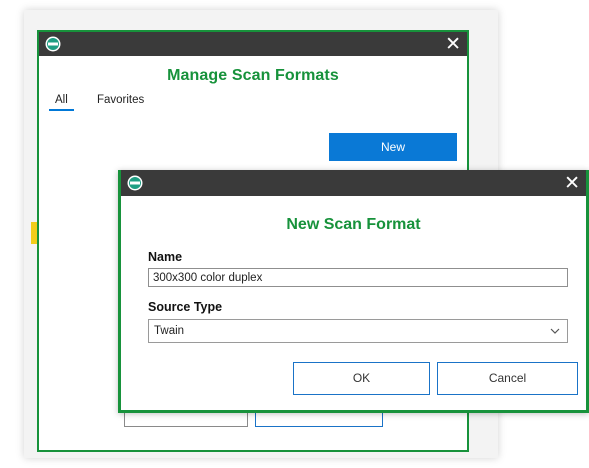 The height and width of the screenshot is (468, 589). Describe the element at coordinates (507, 378) in the screenshot. I see `cancel-button: Cancel` at that location.